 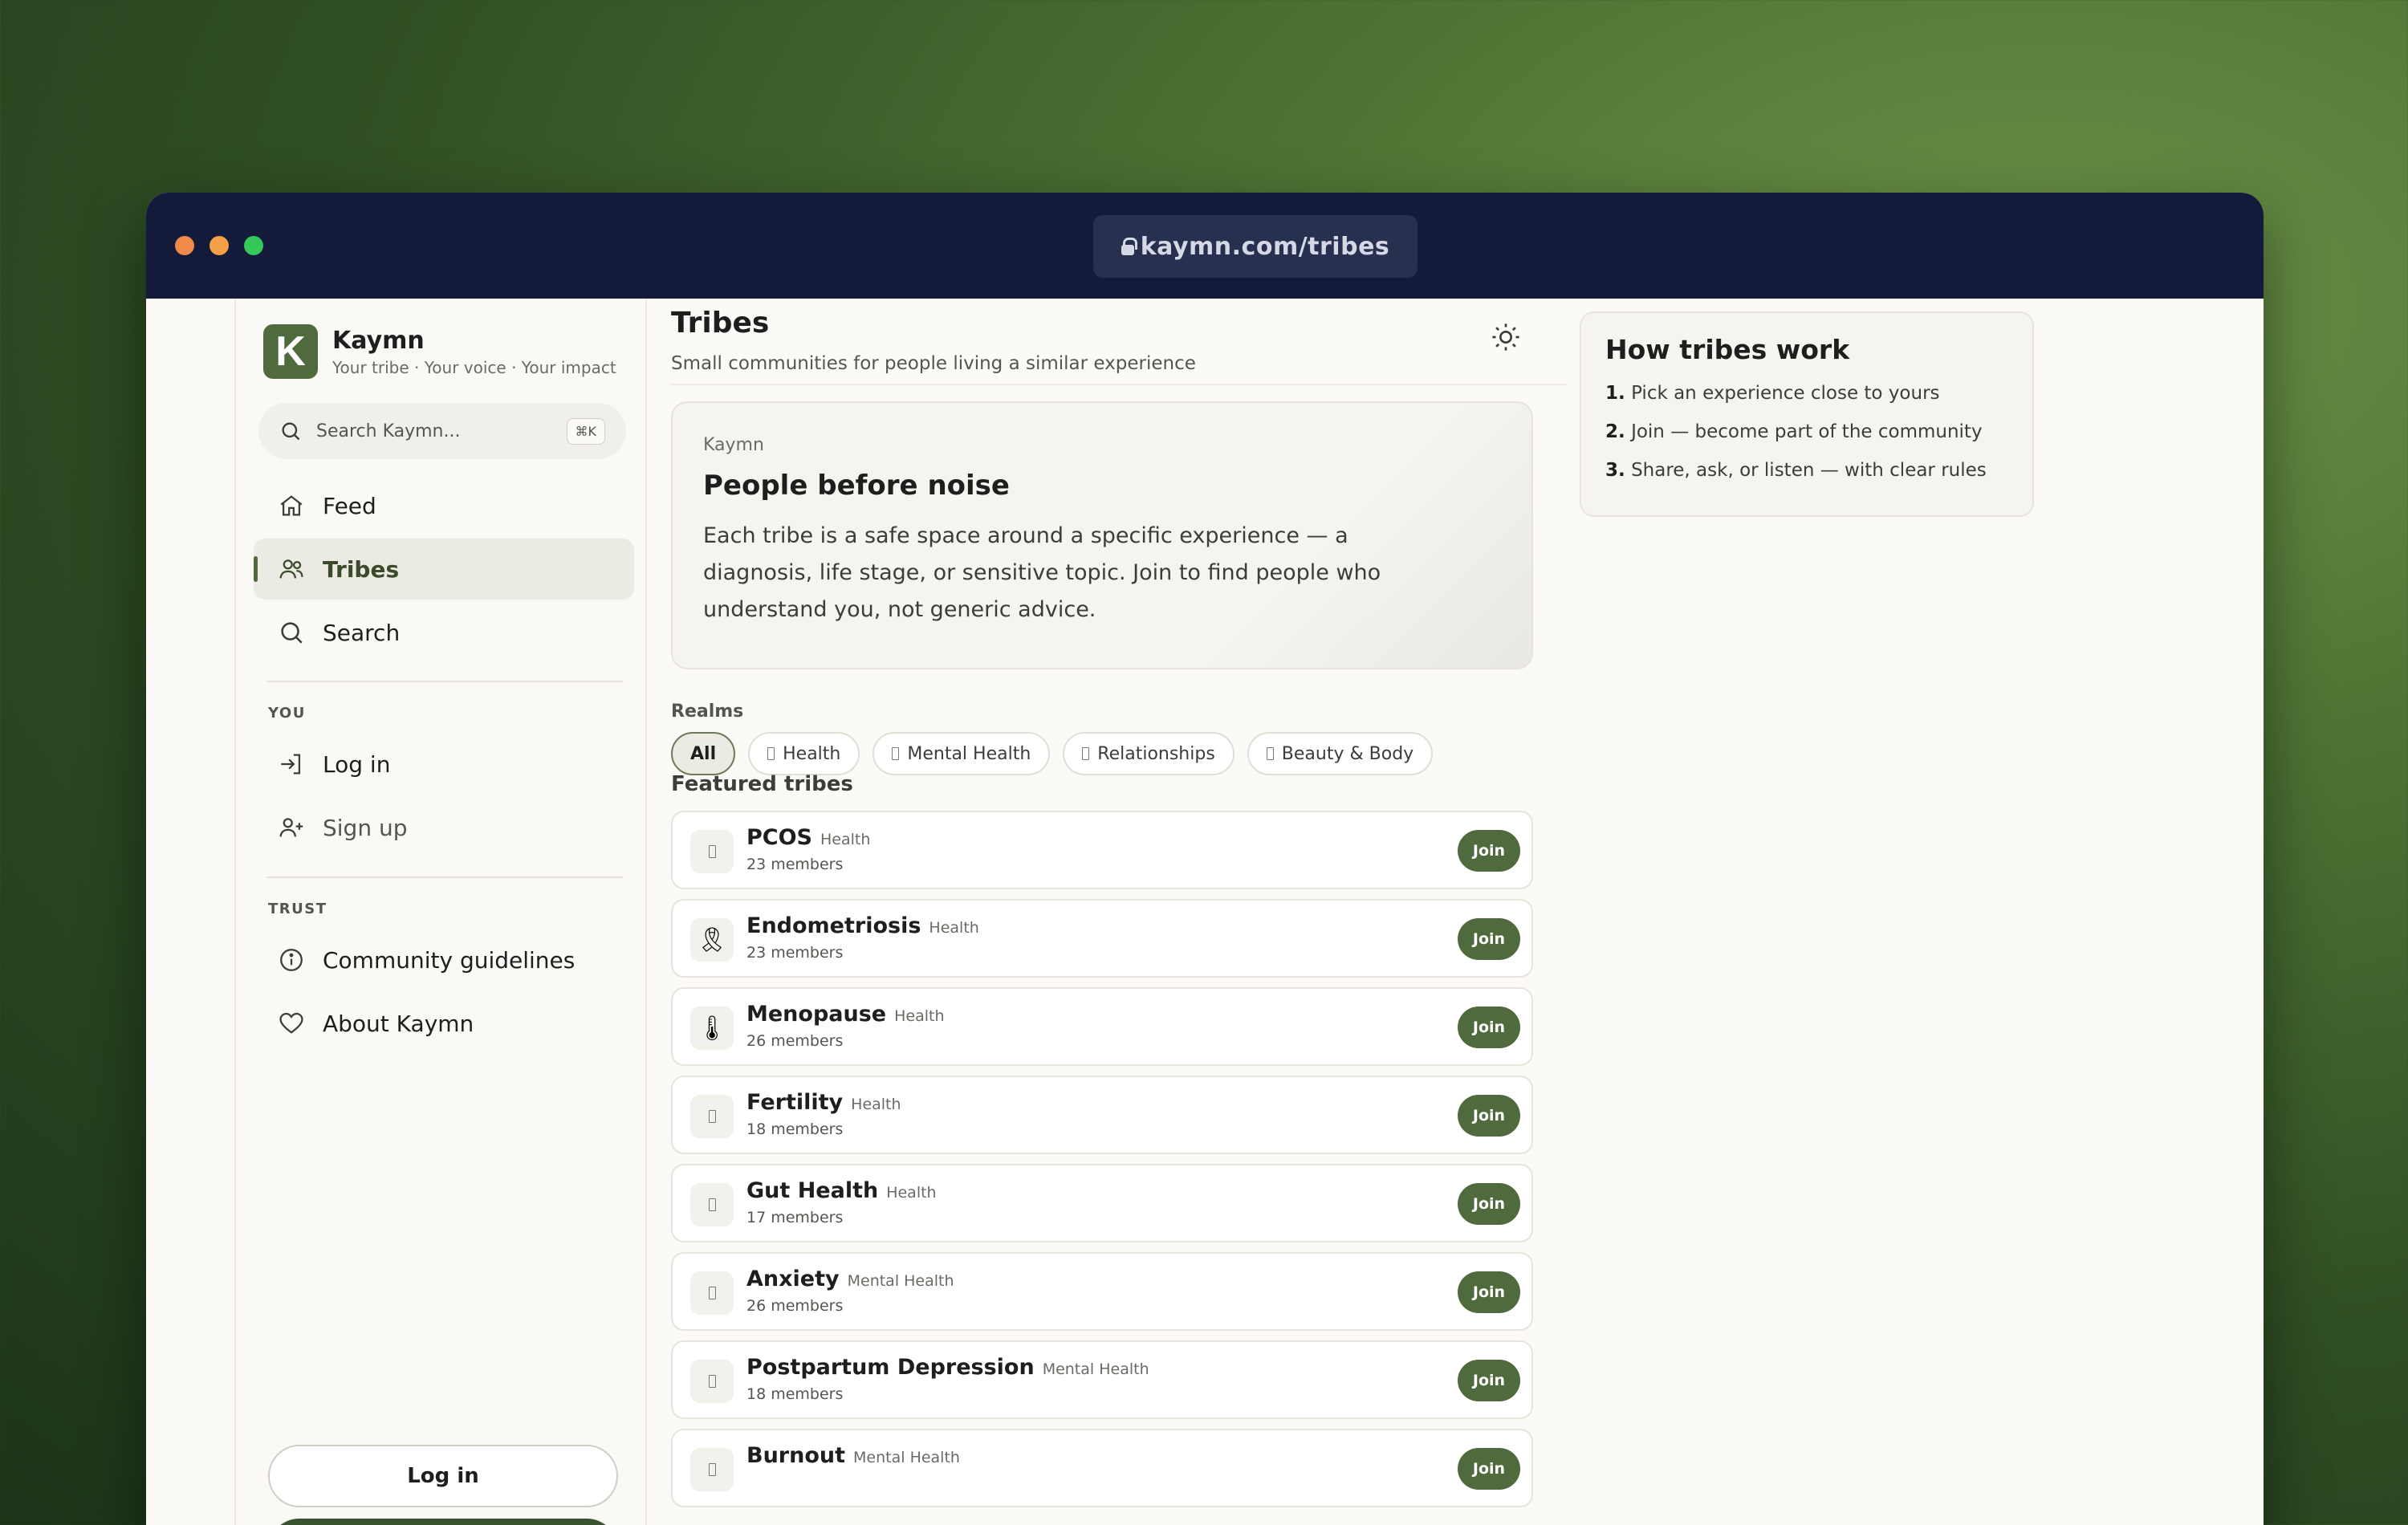 What do you see at coordinates (1347, 754) in the screenshot?
I see `chip-label: Beauty & Body` at bounding box center [1347, 754].